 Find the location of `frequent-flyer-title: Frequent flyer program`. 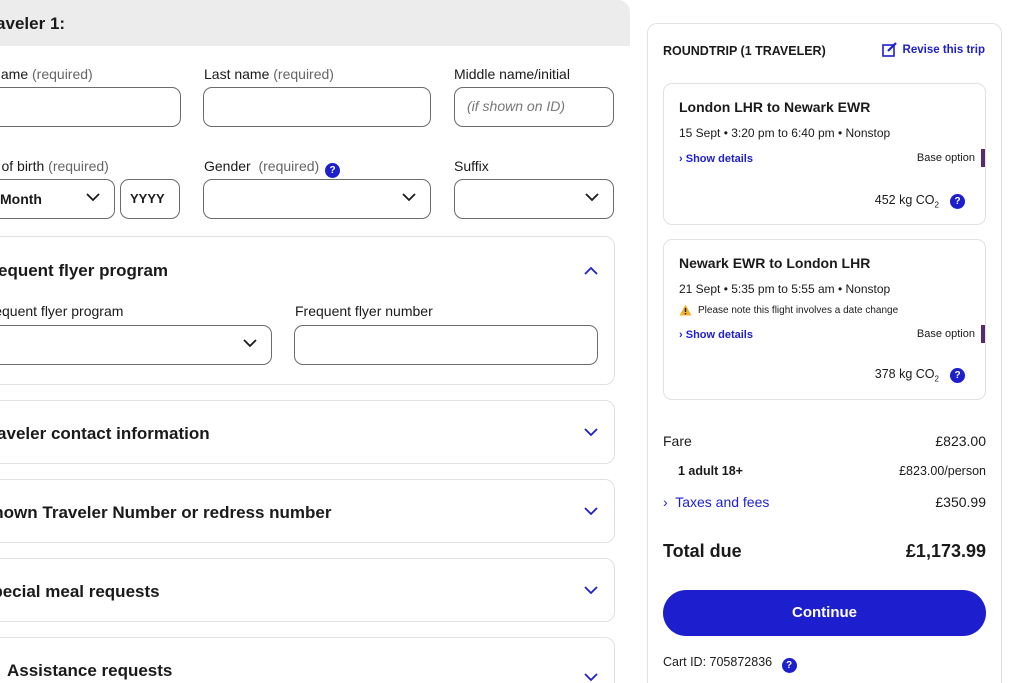

frequent-flyer-title: Frequent flyer program is located at coordinates (84, 271).